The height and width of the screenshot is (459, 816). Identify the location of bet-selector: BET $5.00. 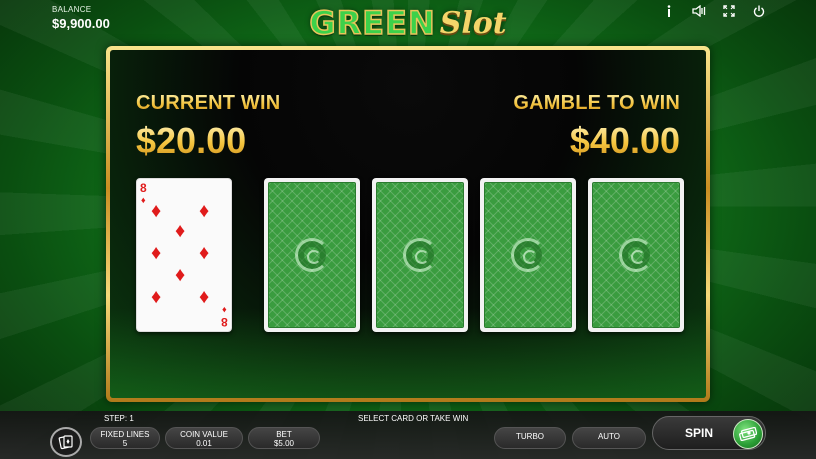
(284, 438).